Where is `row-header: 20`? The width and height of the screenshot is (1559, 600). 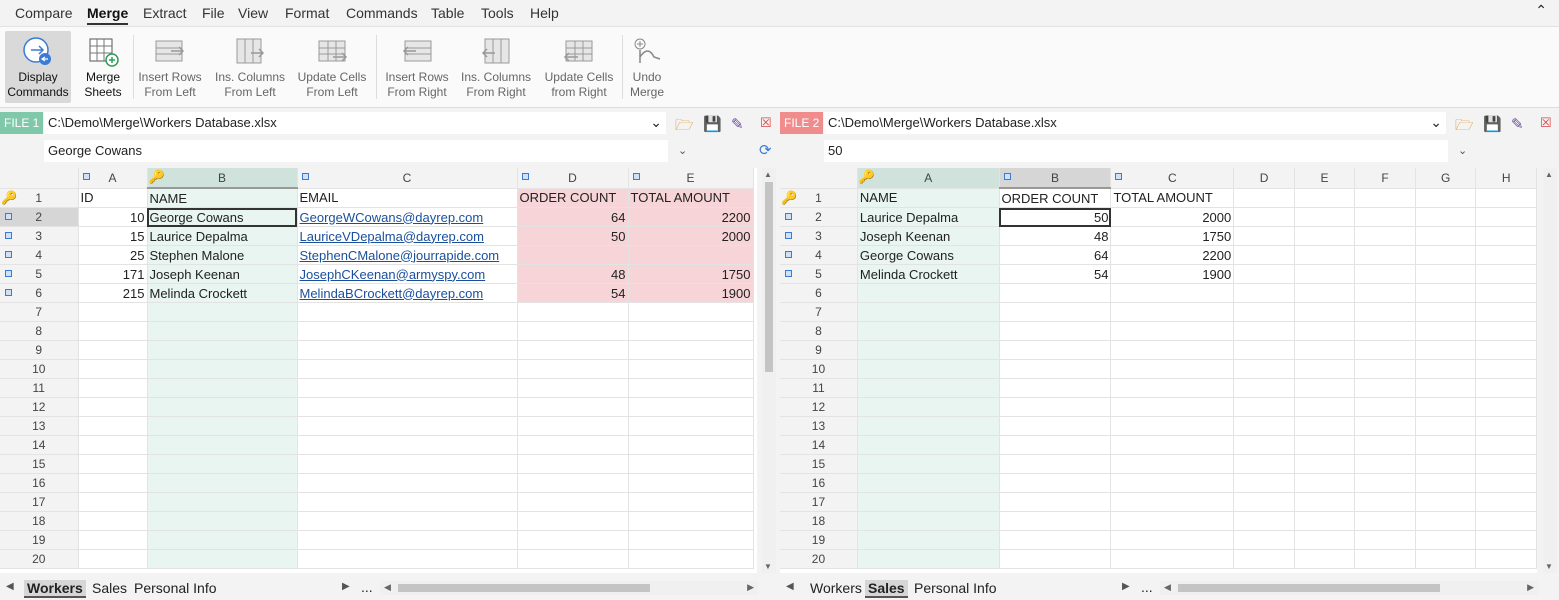 row-header: 20 is located at coordinates (39, 559).